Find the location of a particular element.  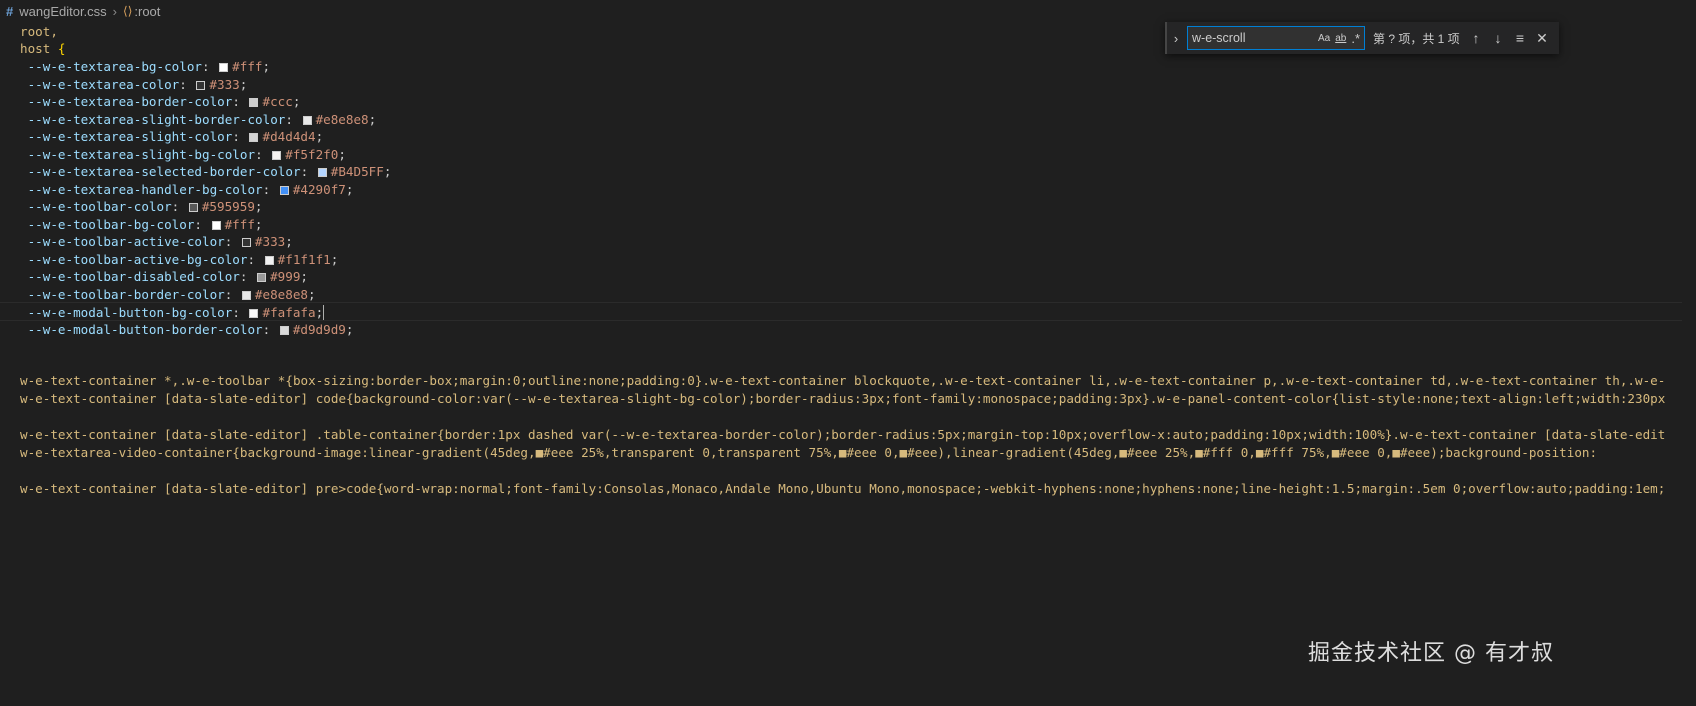

variable-value: #ccc is located at coordinates (277, 101).